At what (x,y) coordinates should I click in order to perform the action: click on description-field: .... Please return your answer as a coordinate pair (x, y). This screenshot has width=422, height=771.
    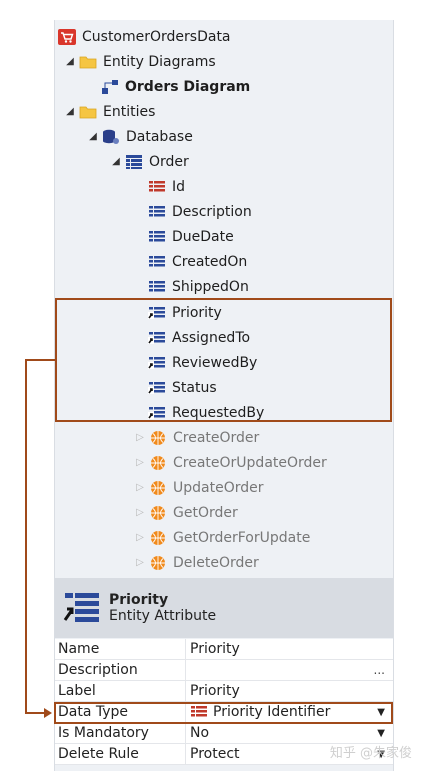
    Looking at the image, I should click on (289, 670).